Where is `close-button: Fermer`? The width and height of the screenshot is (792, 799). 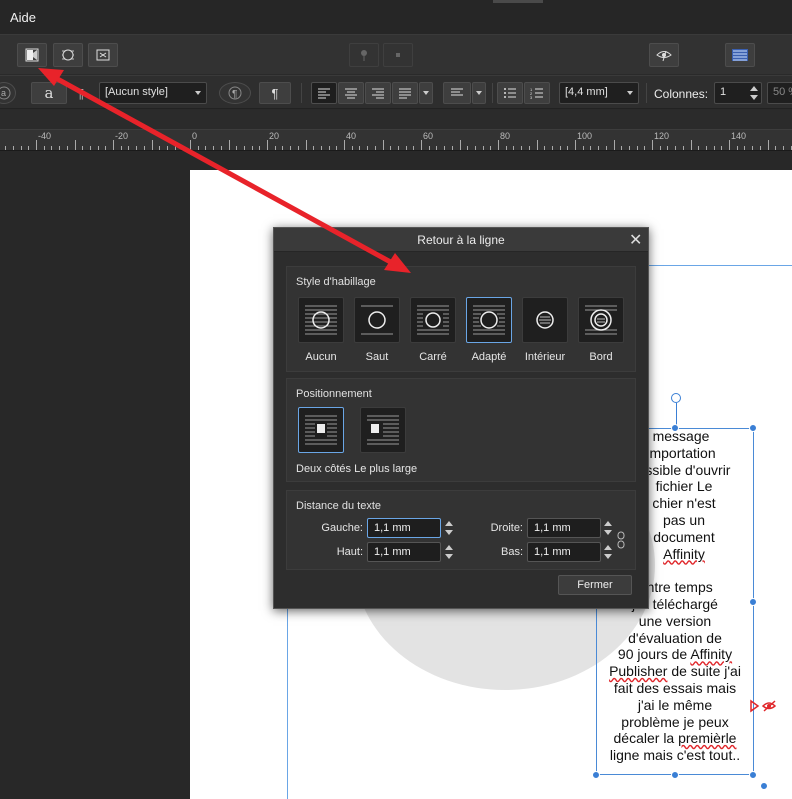
close-button: Fermer is located at coordinates (595, 585).